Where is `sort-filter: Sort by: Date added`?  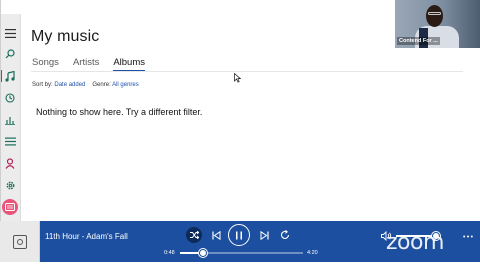 sort-filter: Sort by: Date added is located at coordinates (58, 85).